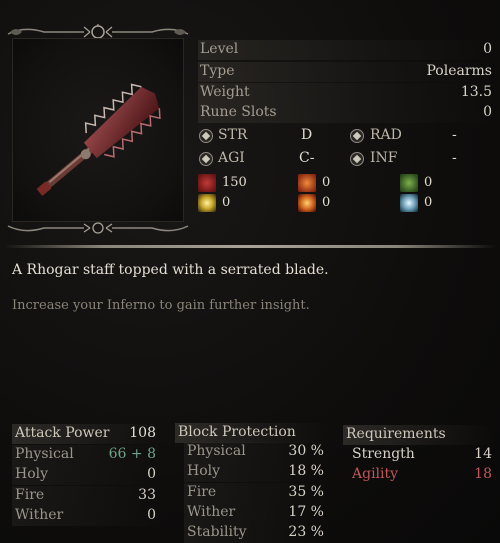  Describe the element at coordinates (307, 135) in the screenshot. I see `scaling-str-value: D` at that location.